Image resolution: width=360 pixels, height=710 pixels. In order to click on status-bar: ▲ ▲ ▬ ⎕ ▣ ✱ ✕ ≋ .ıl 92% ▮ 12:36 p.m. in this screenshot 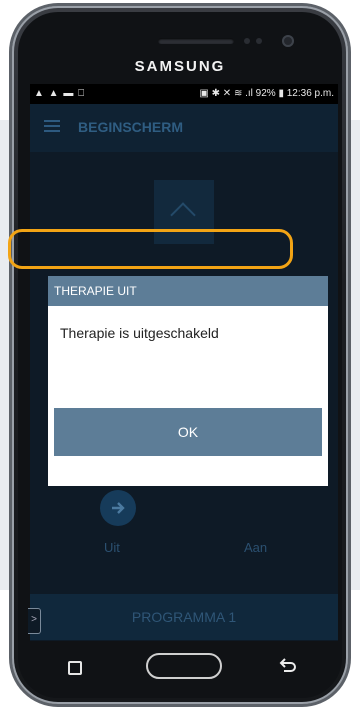, I will do `click(184, 94)`.